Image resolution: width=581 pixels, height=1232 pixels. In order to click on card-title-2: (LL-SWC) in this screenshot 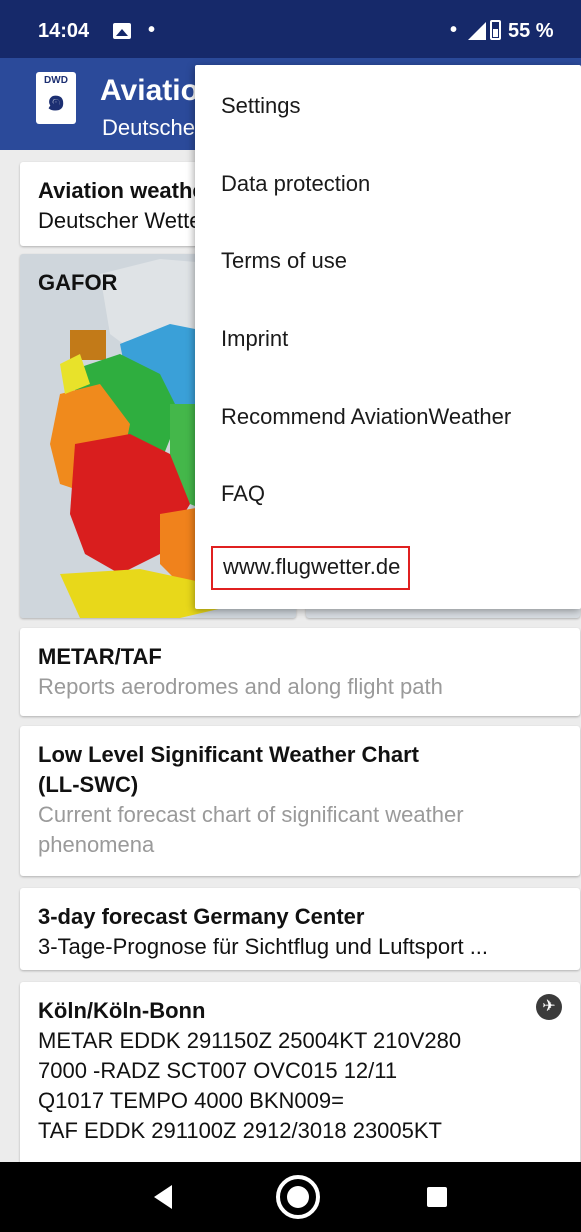, I will do `click(88, 784)`.